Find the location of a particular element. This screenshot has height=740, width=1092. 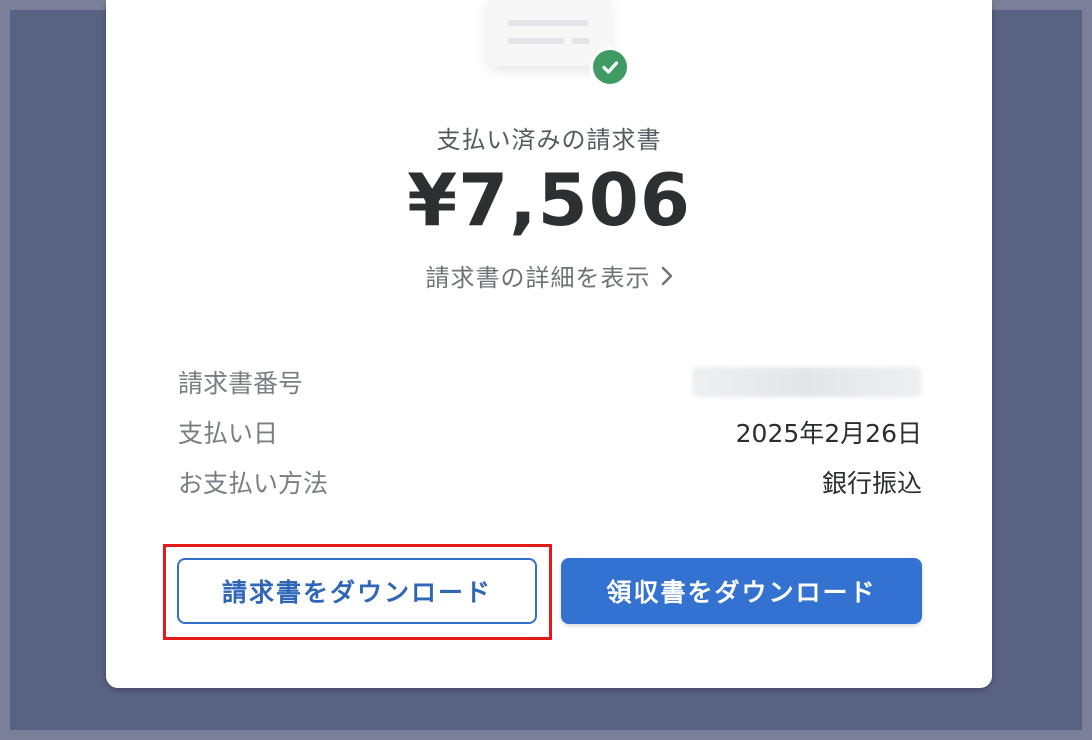

payment-date-row: 支払い日 2025年2月26日 is located at coordinates (550, 432).